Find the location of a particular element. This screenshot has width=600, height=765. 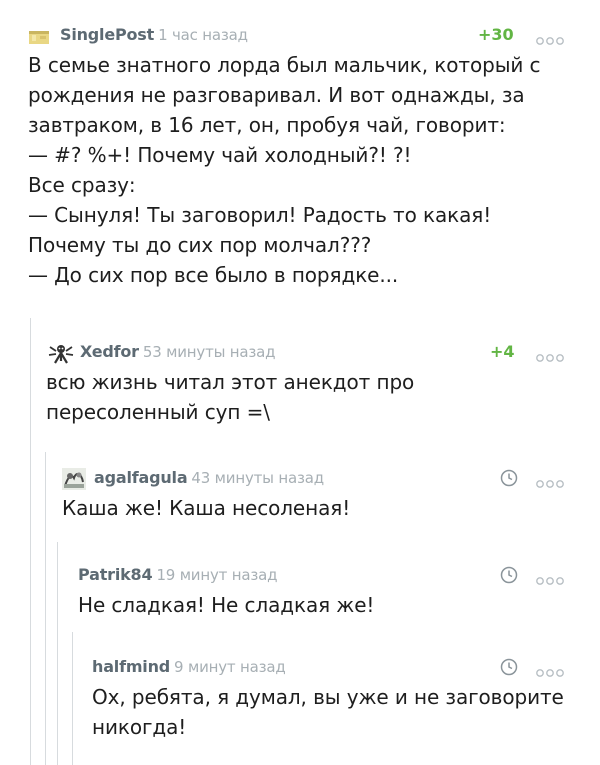

comment-time: 9 минут назад is located at coordinates (230, 667).